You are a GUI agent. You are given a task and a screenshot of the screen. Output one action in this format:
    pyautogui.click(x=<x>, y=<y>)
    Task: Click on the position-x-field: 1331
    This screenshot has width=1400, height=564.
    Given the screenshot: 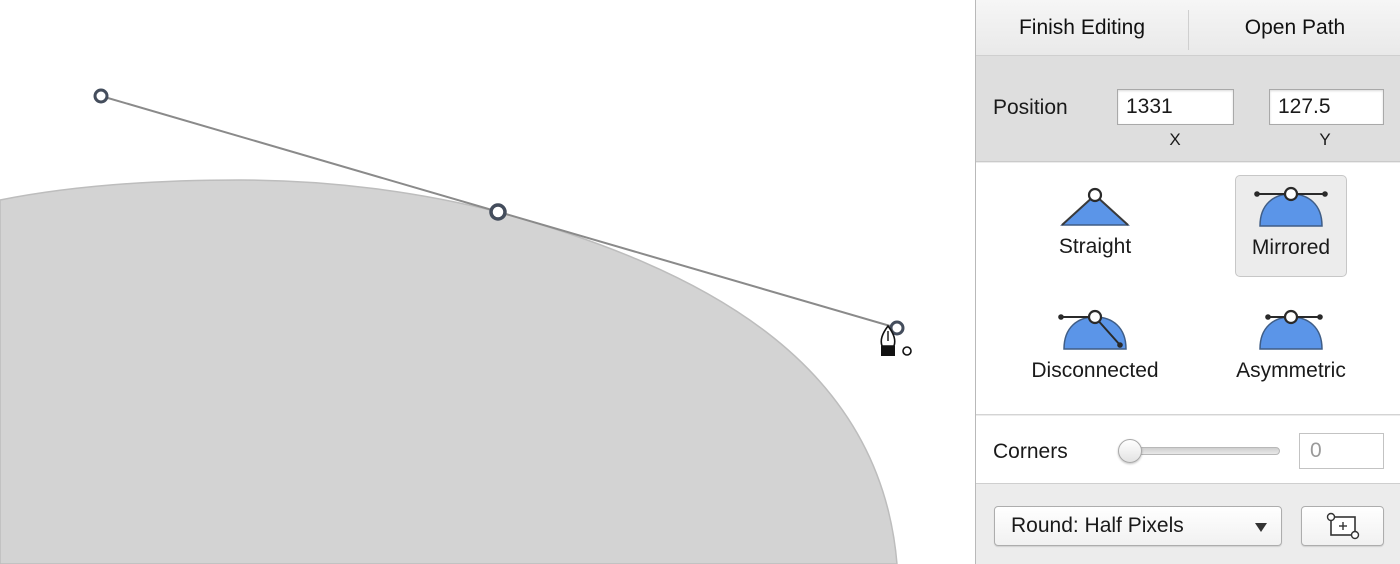 What is the action you would take?
    pyautogui.click(x=1175, y=107)
    